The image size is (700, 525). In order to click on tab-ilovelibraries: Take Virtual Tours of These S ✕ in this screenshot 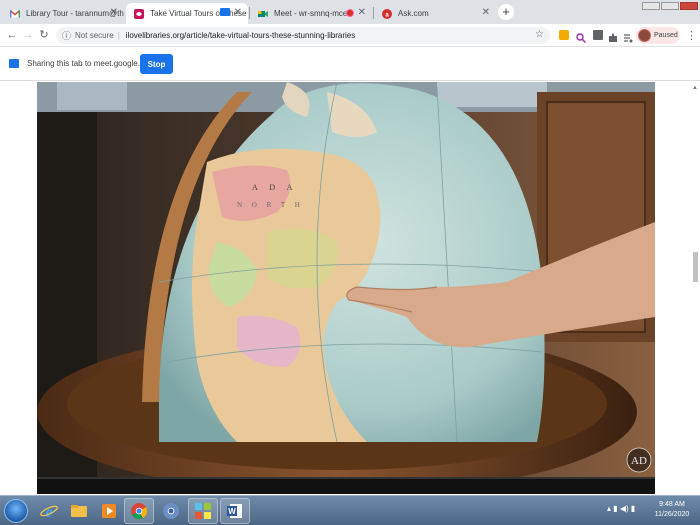, I will do `click(187, 13)`.